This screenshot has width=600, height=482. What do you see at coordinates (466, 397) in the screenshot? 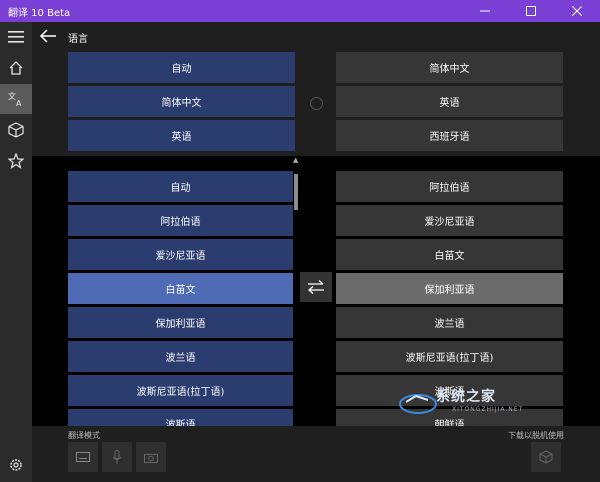
I see `watermark-text: 系统之家` at bounding box center [466, 397].